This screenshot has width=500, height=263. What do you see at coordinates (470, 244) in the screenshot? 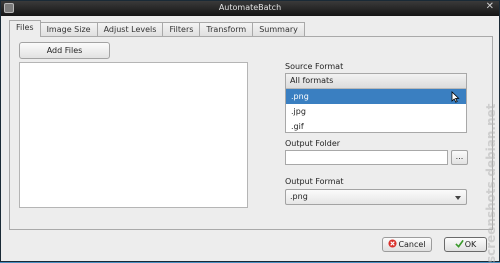
I see `ok-label: OK` at bounding box center [470, 244].